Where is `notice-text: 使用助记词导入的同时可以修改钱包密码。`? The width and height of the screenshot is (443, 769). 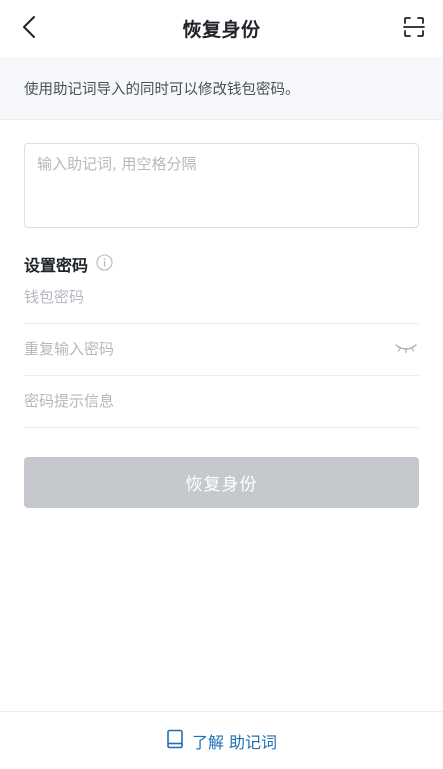 notice-text: 使用助记词导入的同时可以修改钱包密码。 is located at coordinates (162, 89).